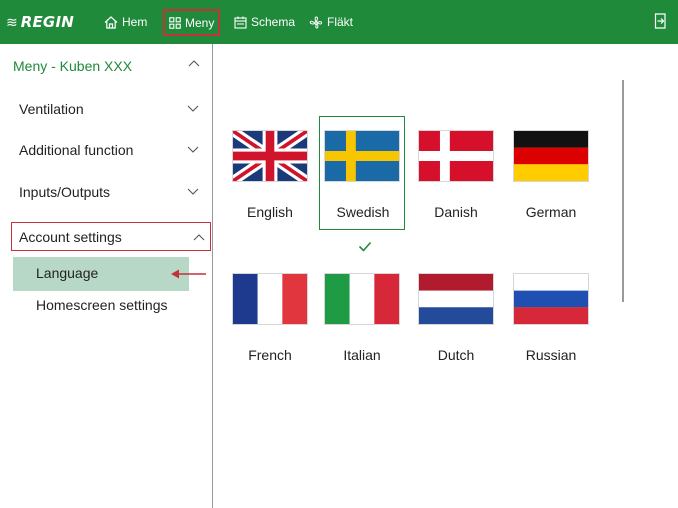 The height and width of the screenshot is (508, 678). I want to click on fan-icon, so click(316, 22).